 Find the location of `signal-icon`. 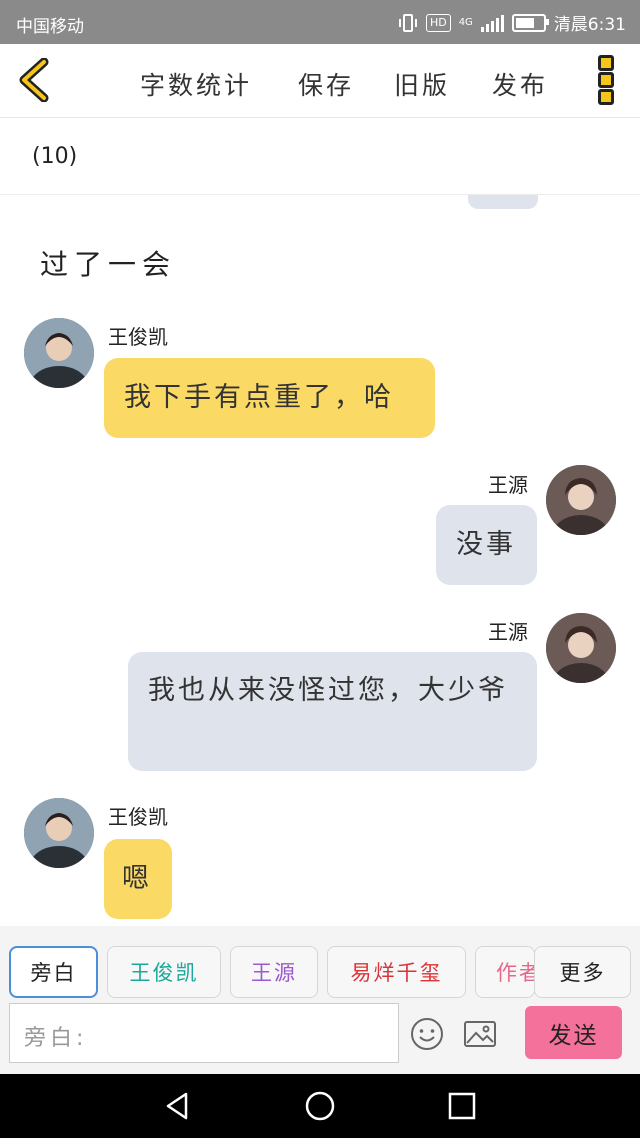

signal-icon is located at coordinates (492, 23).